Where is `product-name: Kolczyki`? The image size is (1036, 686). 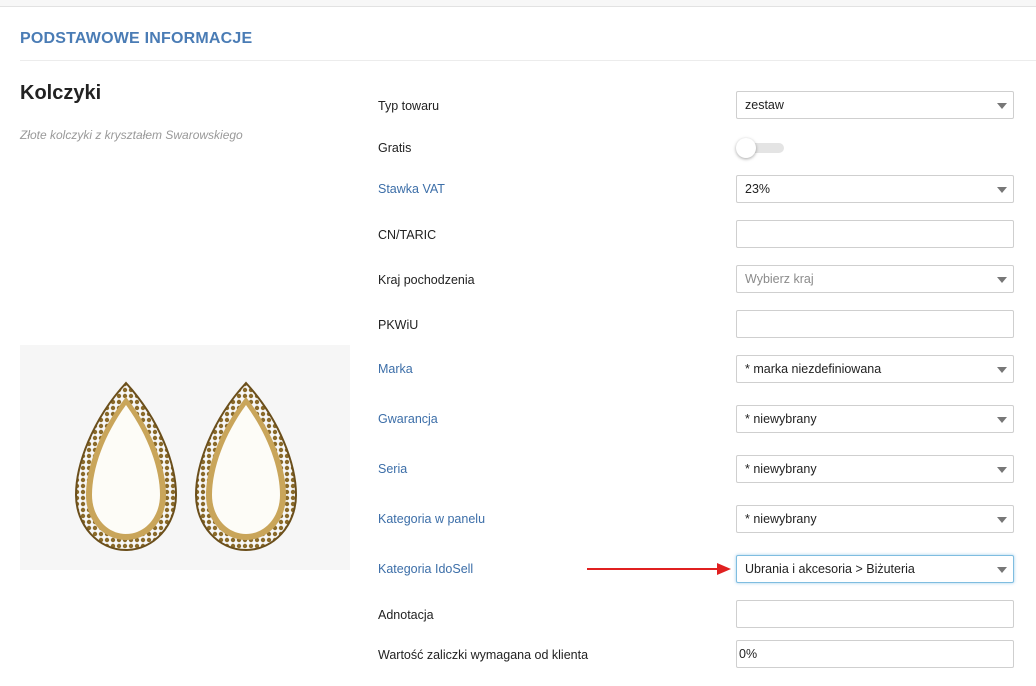
product-name: Kolczyki is located at coordinates (61, 93).